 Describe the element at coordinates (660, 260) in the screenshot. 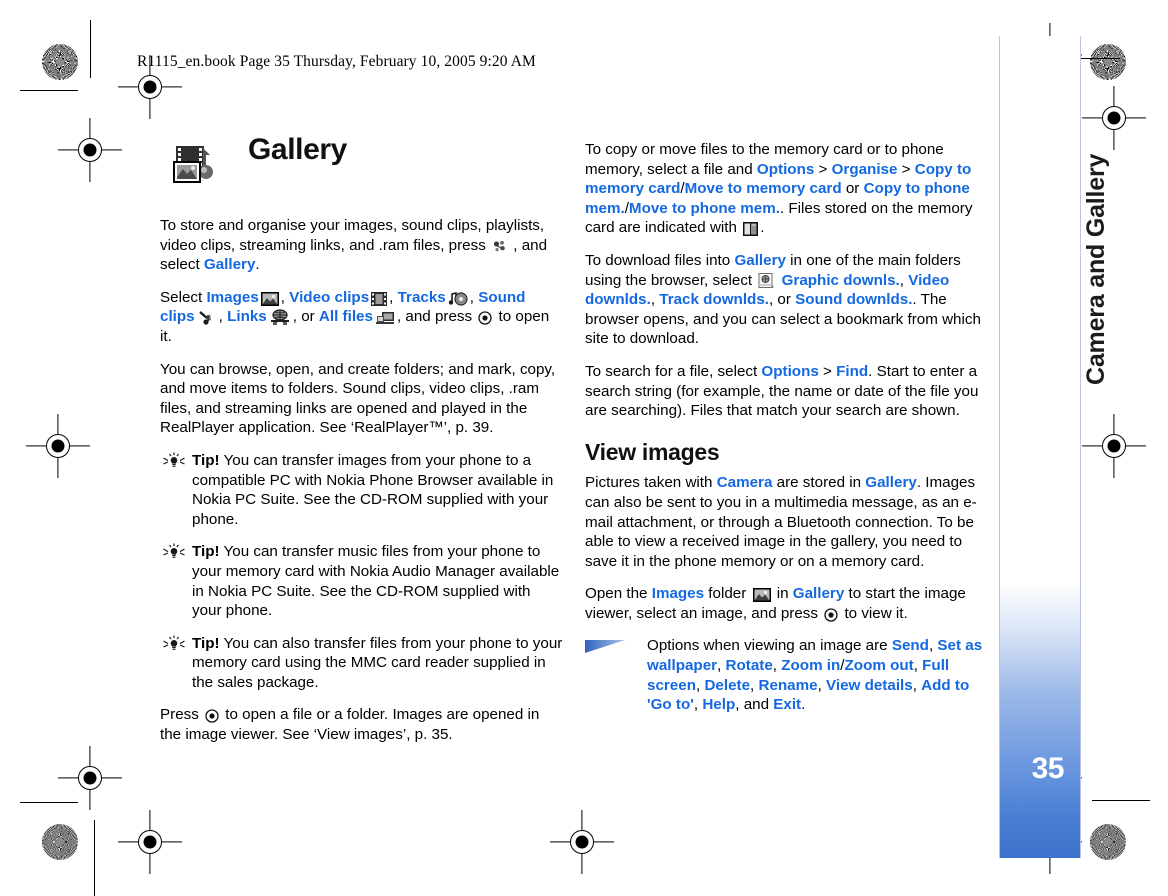

I see `text: To download files into` at that location.